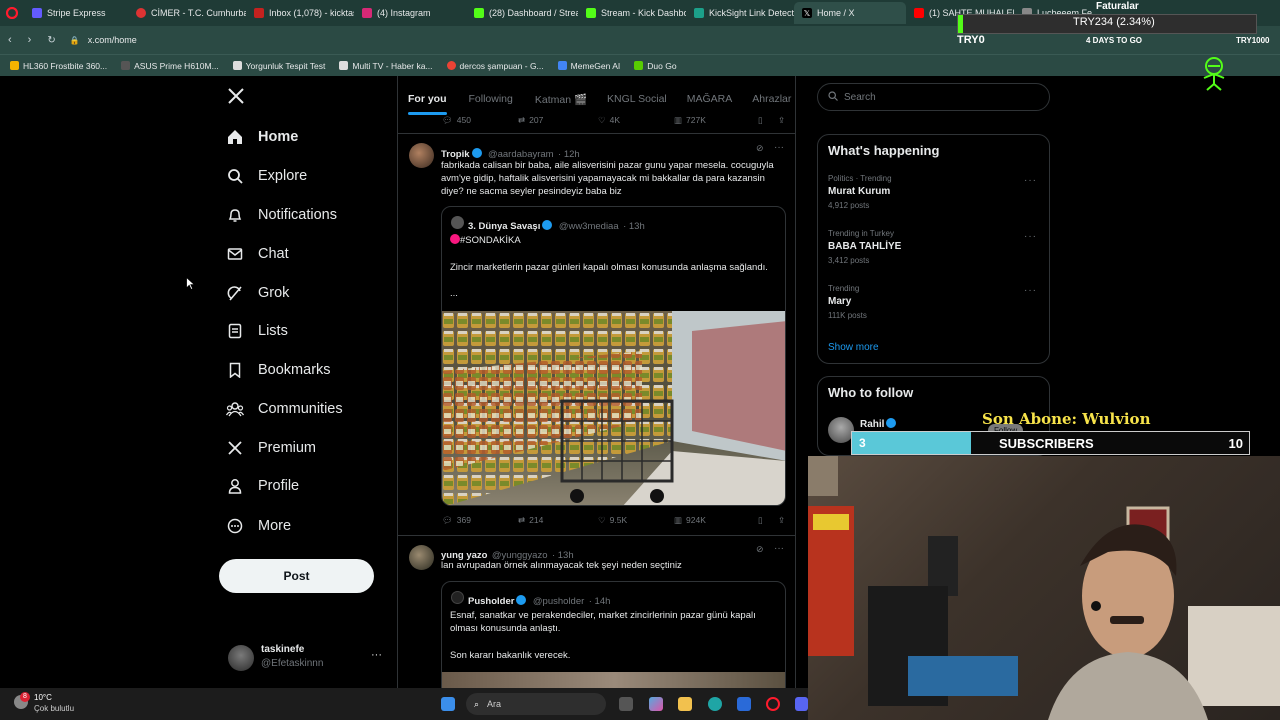 Image resolution: width=1280 pixels, height=720 pixels. I want to click on tab-cimer: CİMER - T.C. Cumhurbaşk, so click(187, 13).